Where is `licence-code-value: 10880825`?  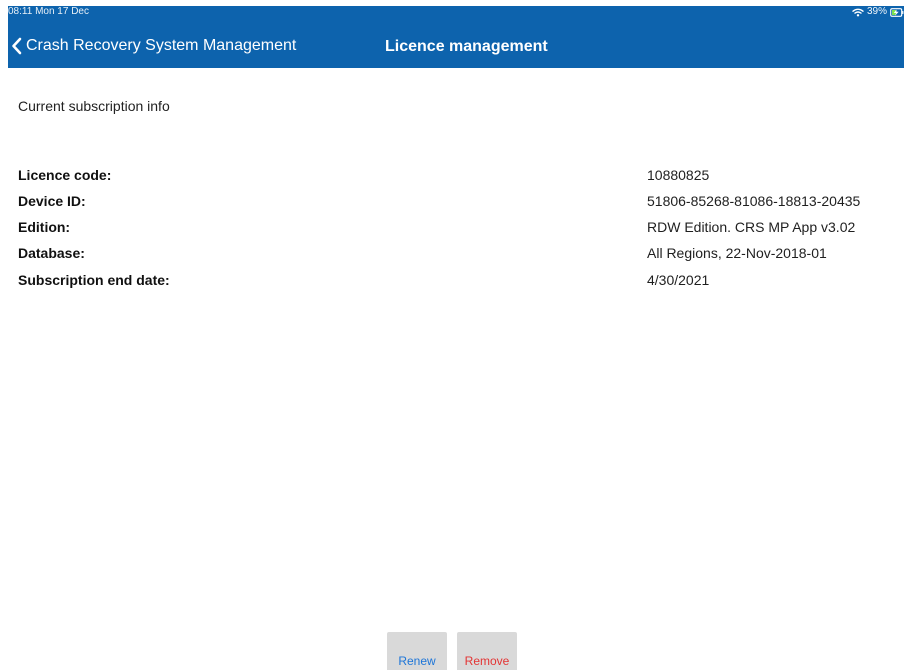
licence-code-value: 10880825 is located at coordinates (678, 175).